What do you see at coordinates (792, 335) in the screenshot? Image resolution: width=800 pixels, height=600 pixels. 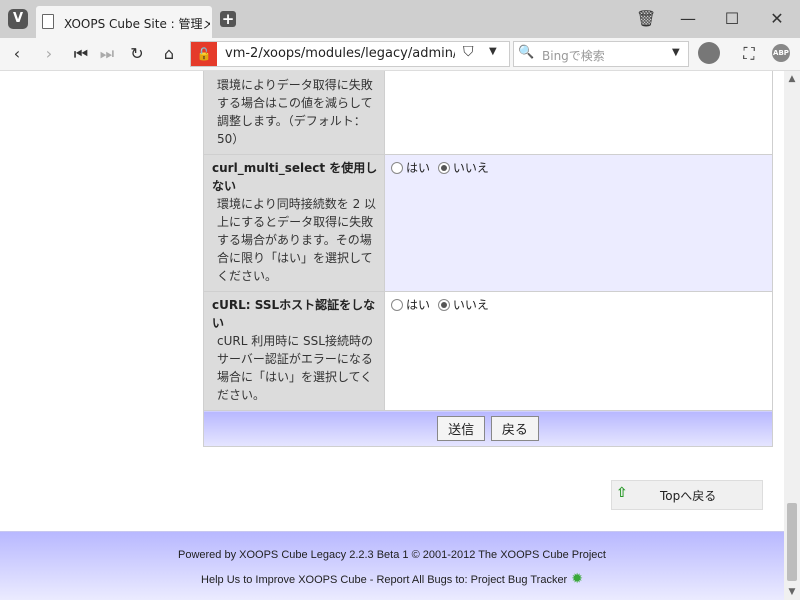 I see `vertical-scrollbar: ▲ ▼` at bounding box center [792, 335].